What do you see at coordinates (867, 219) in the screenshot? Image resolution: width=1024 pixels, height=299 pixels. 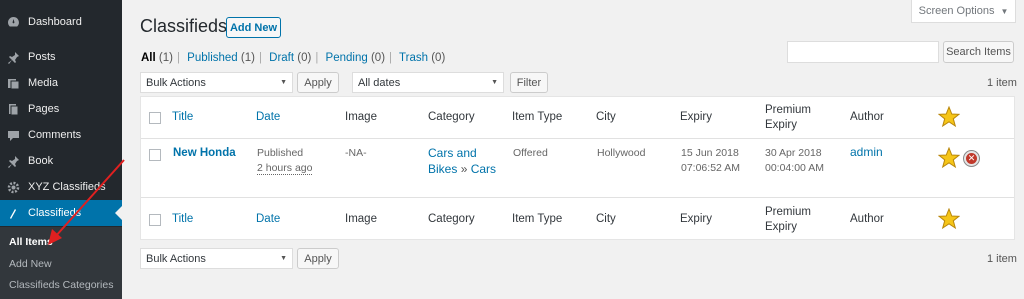 I see `column-author-footer: Author` at bounding box center [867, 219].